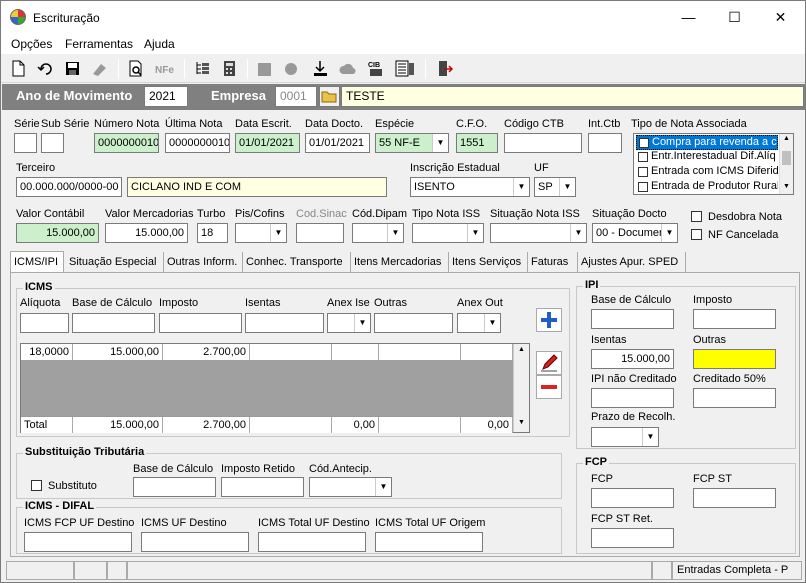 The width and height of the screenshot is (806, 583). Describe the element at coordinates (78, 542) in the screenshot. I see `difal-fcp-input` at that location.